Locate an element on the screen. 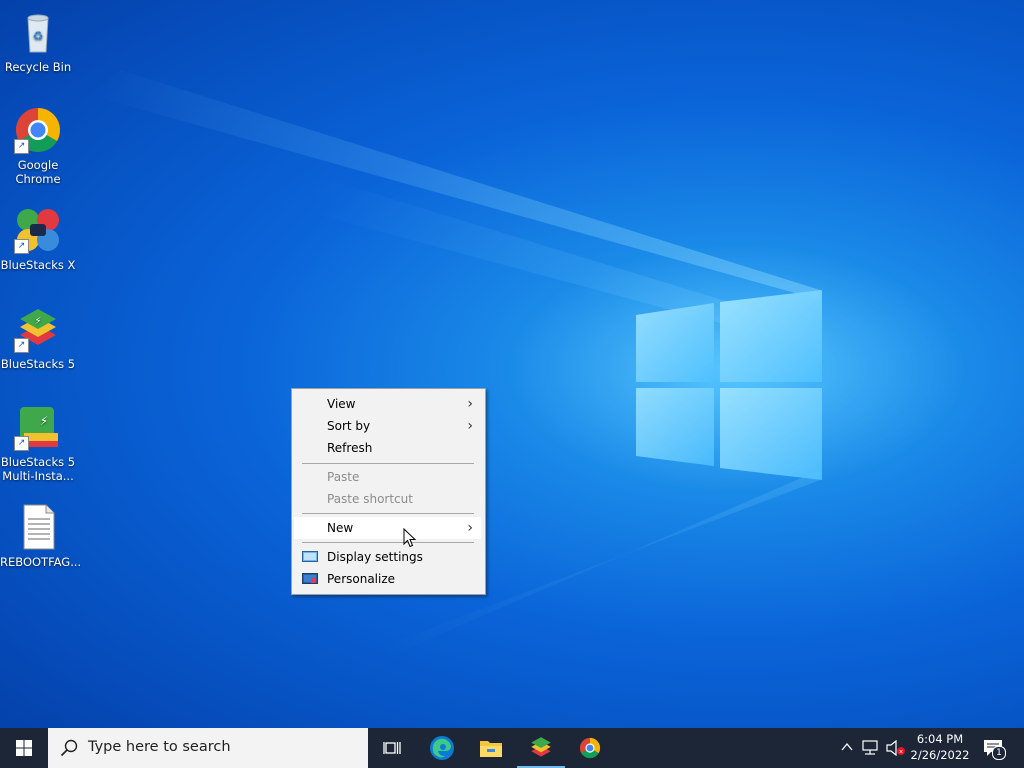 The width and height of the screenshot is (1024, 768). bluestacks-x-icon: ↗ is located at coordinates (38, 230).